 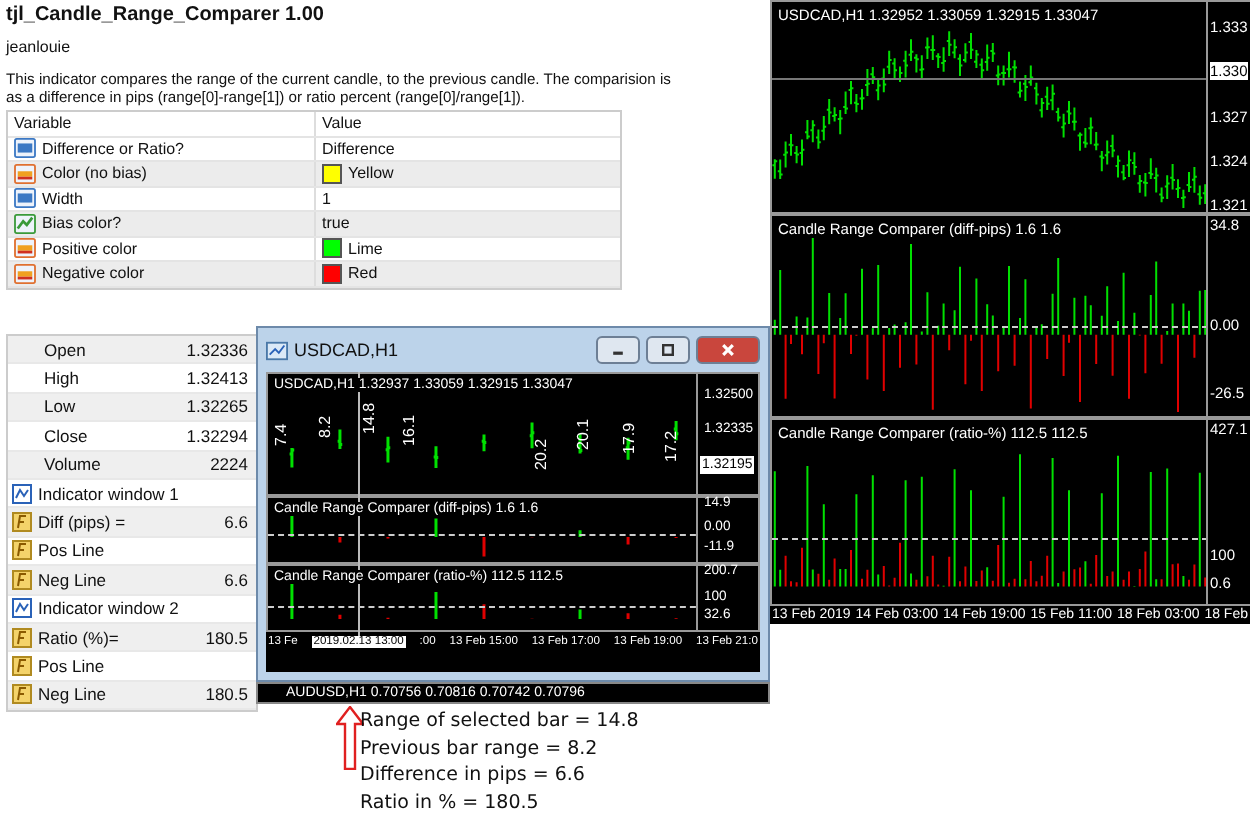 I want to click on bar-range-label: 14.8, so click(x=369, y=418).